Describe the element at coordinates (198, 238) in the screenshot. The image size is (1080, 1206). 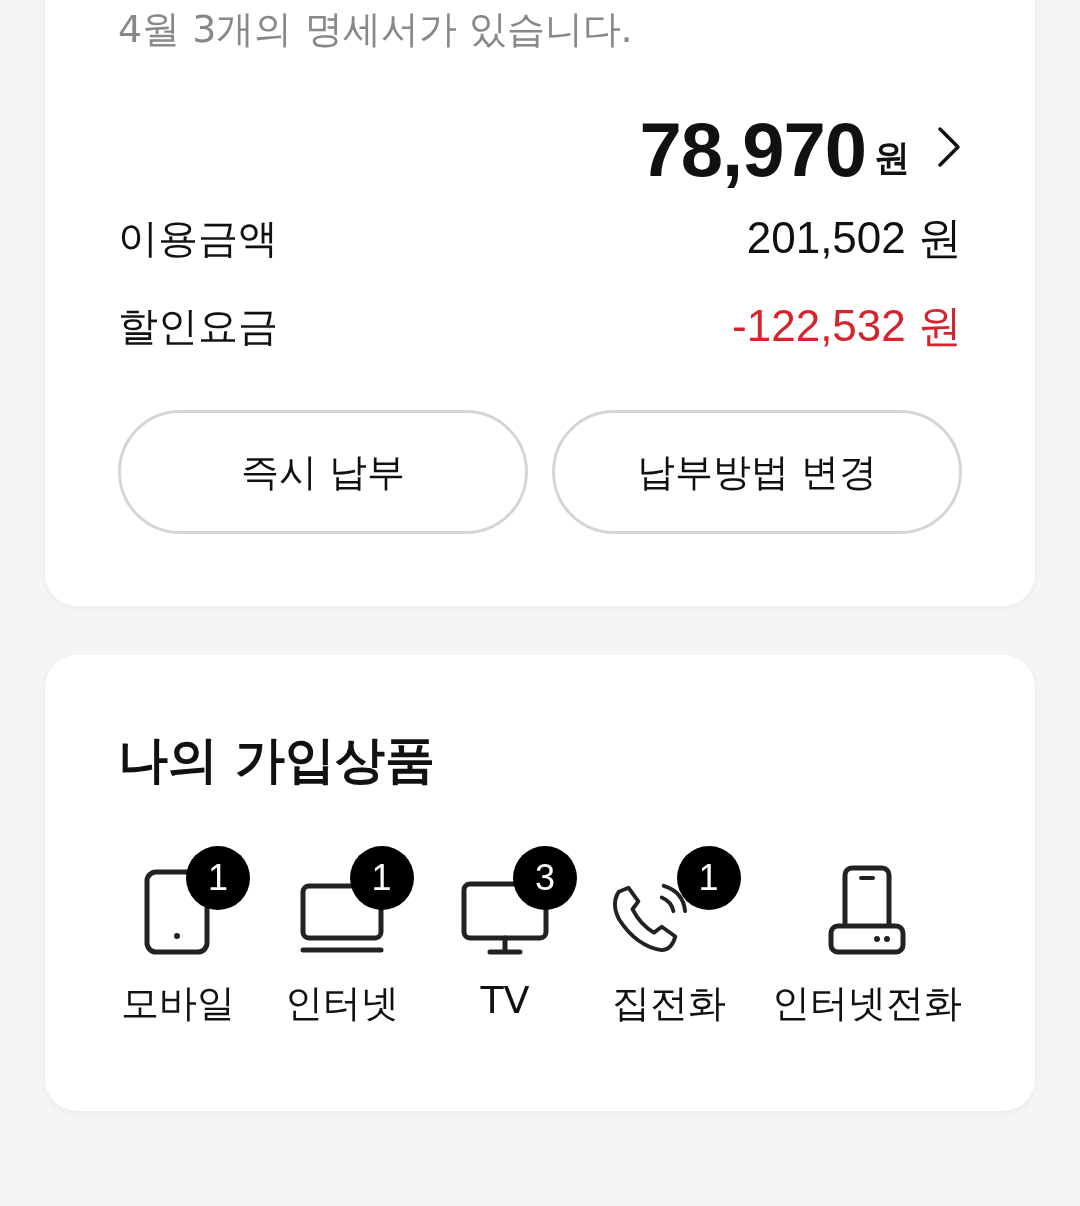
I see `row-label: 이용금액` at that location.